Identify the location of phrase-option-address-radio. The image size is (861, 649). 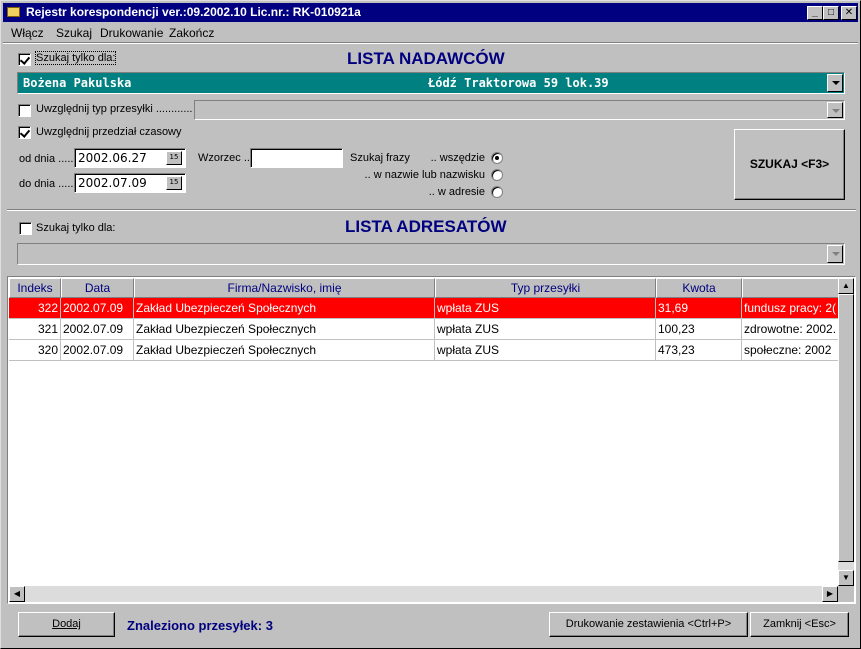
(497, 192).